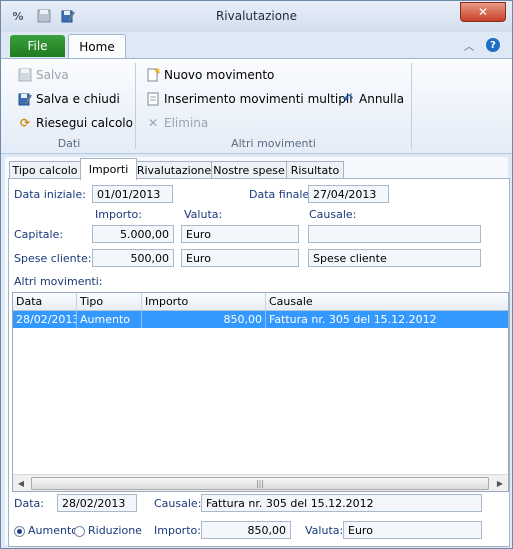 The width and height of the screenshot is (513, 549). Describe the element at coordinates (348, 194) in the screenshot. I see `data-finale-field: 27/04/2013` at that location.